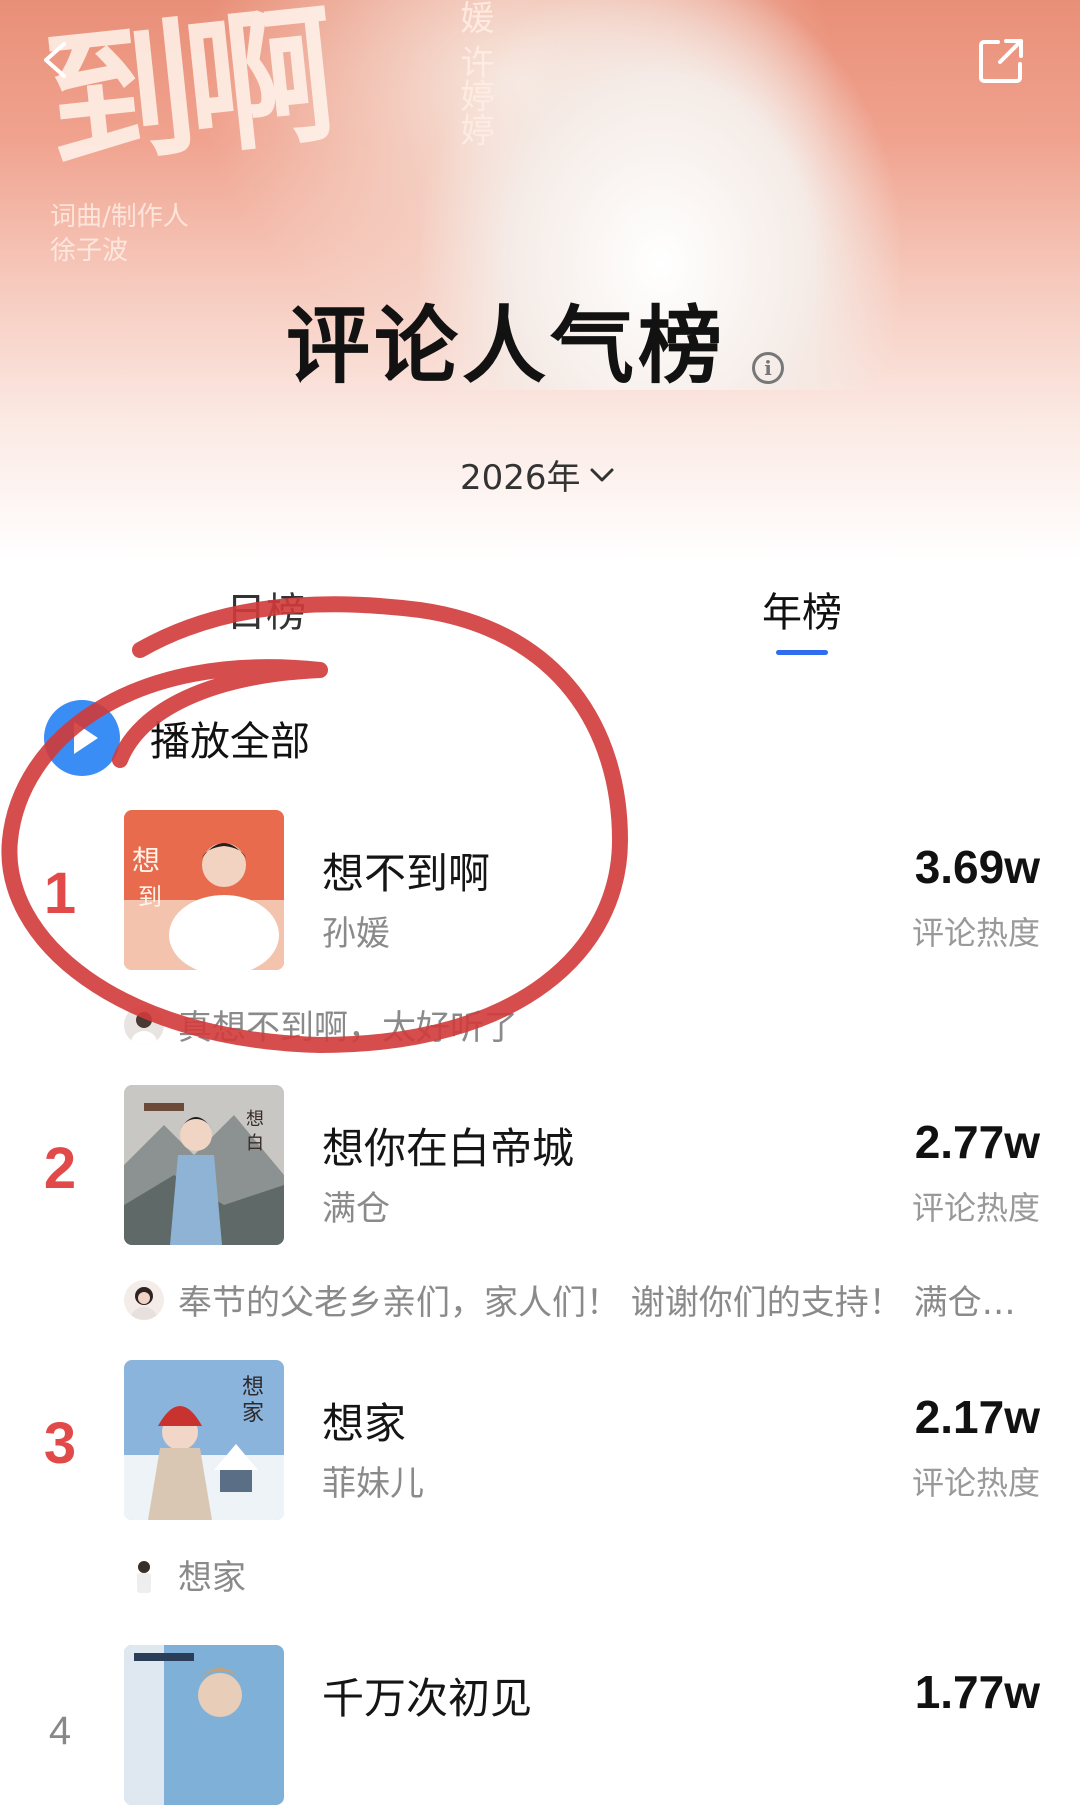 The height and width of the screenshot is (1805, 1080). I want to click on share-button, so click(1001, 61).